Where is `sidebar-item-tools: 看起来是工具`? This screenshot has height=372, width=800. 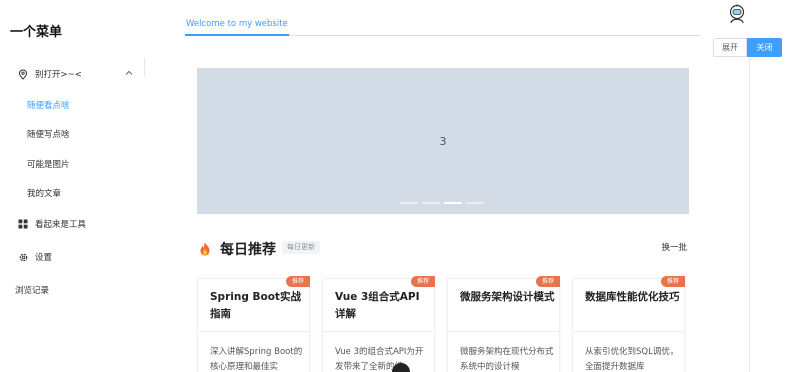
sidebar-item-tools: 看起来是工具 is located at coordinates (72, 224).